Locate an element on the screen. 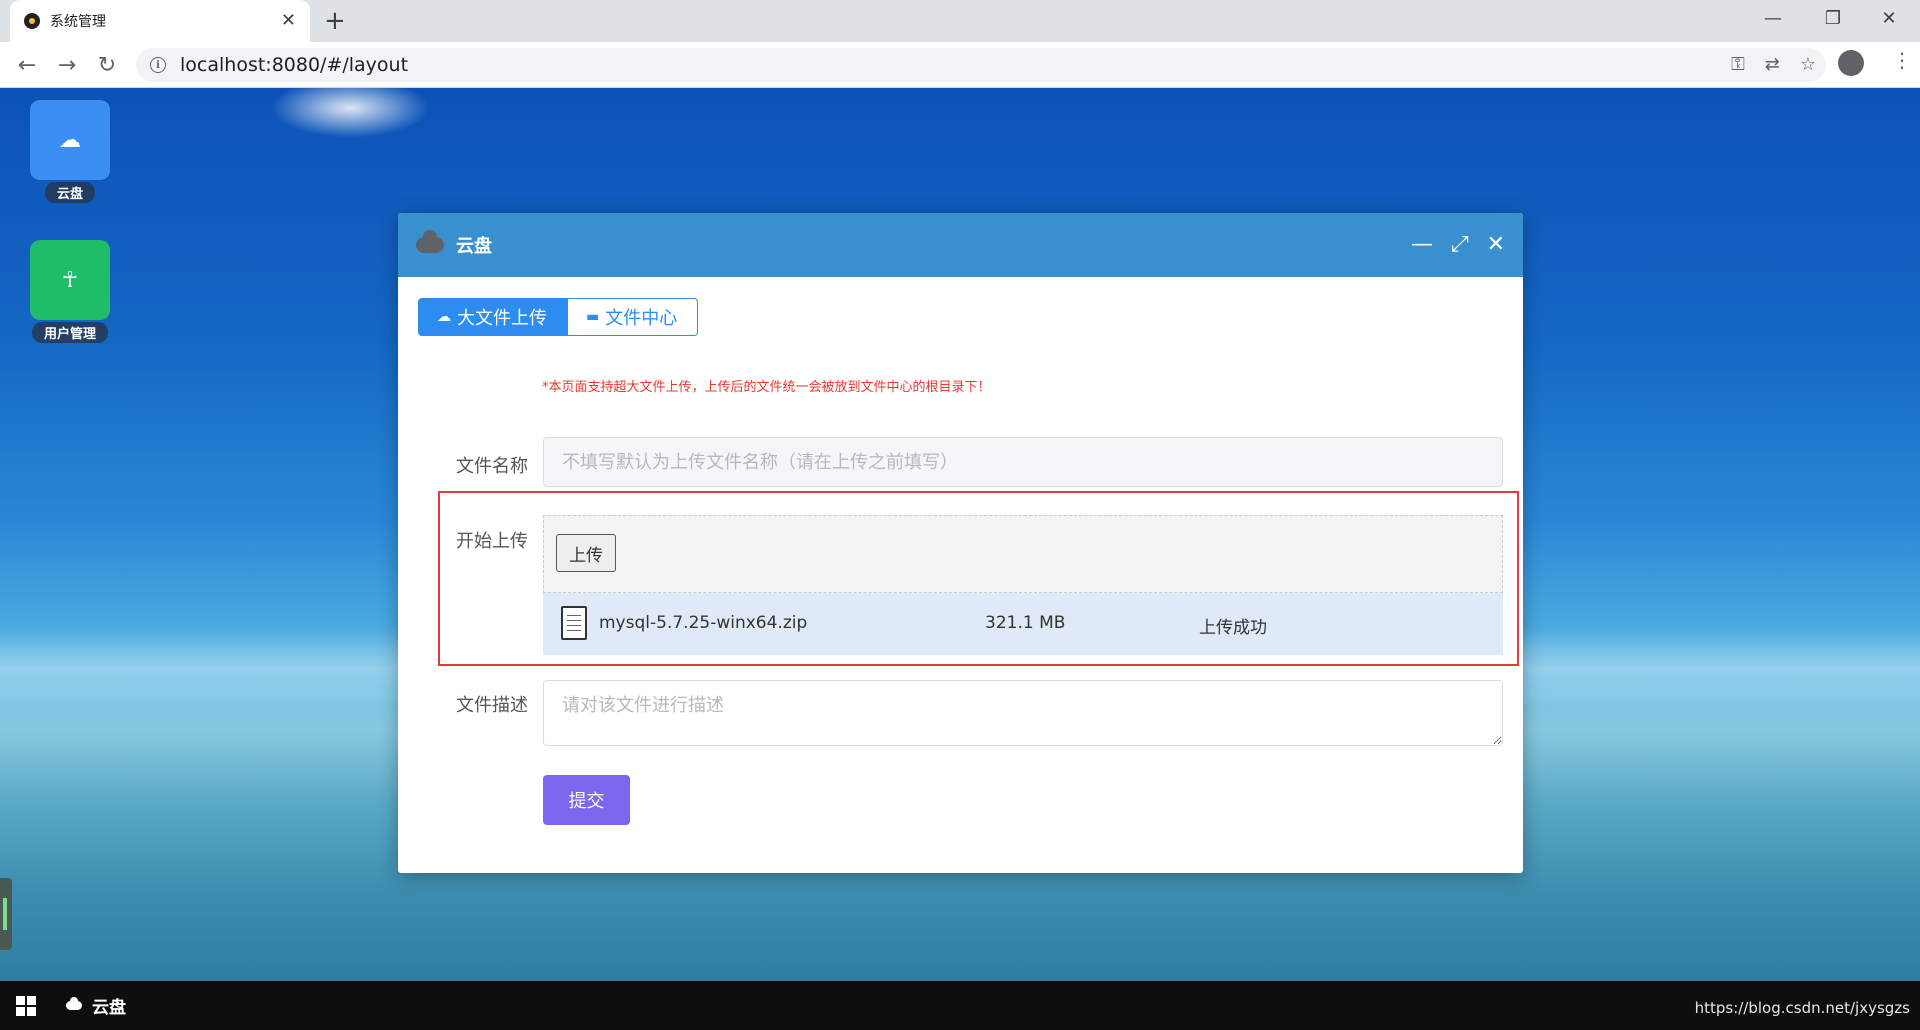  tab-close-icon: ✕ is located at coordinates (288, 21).